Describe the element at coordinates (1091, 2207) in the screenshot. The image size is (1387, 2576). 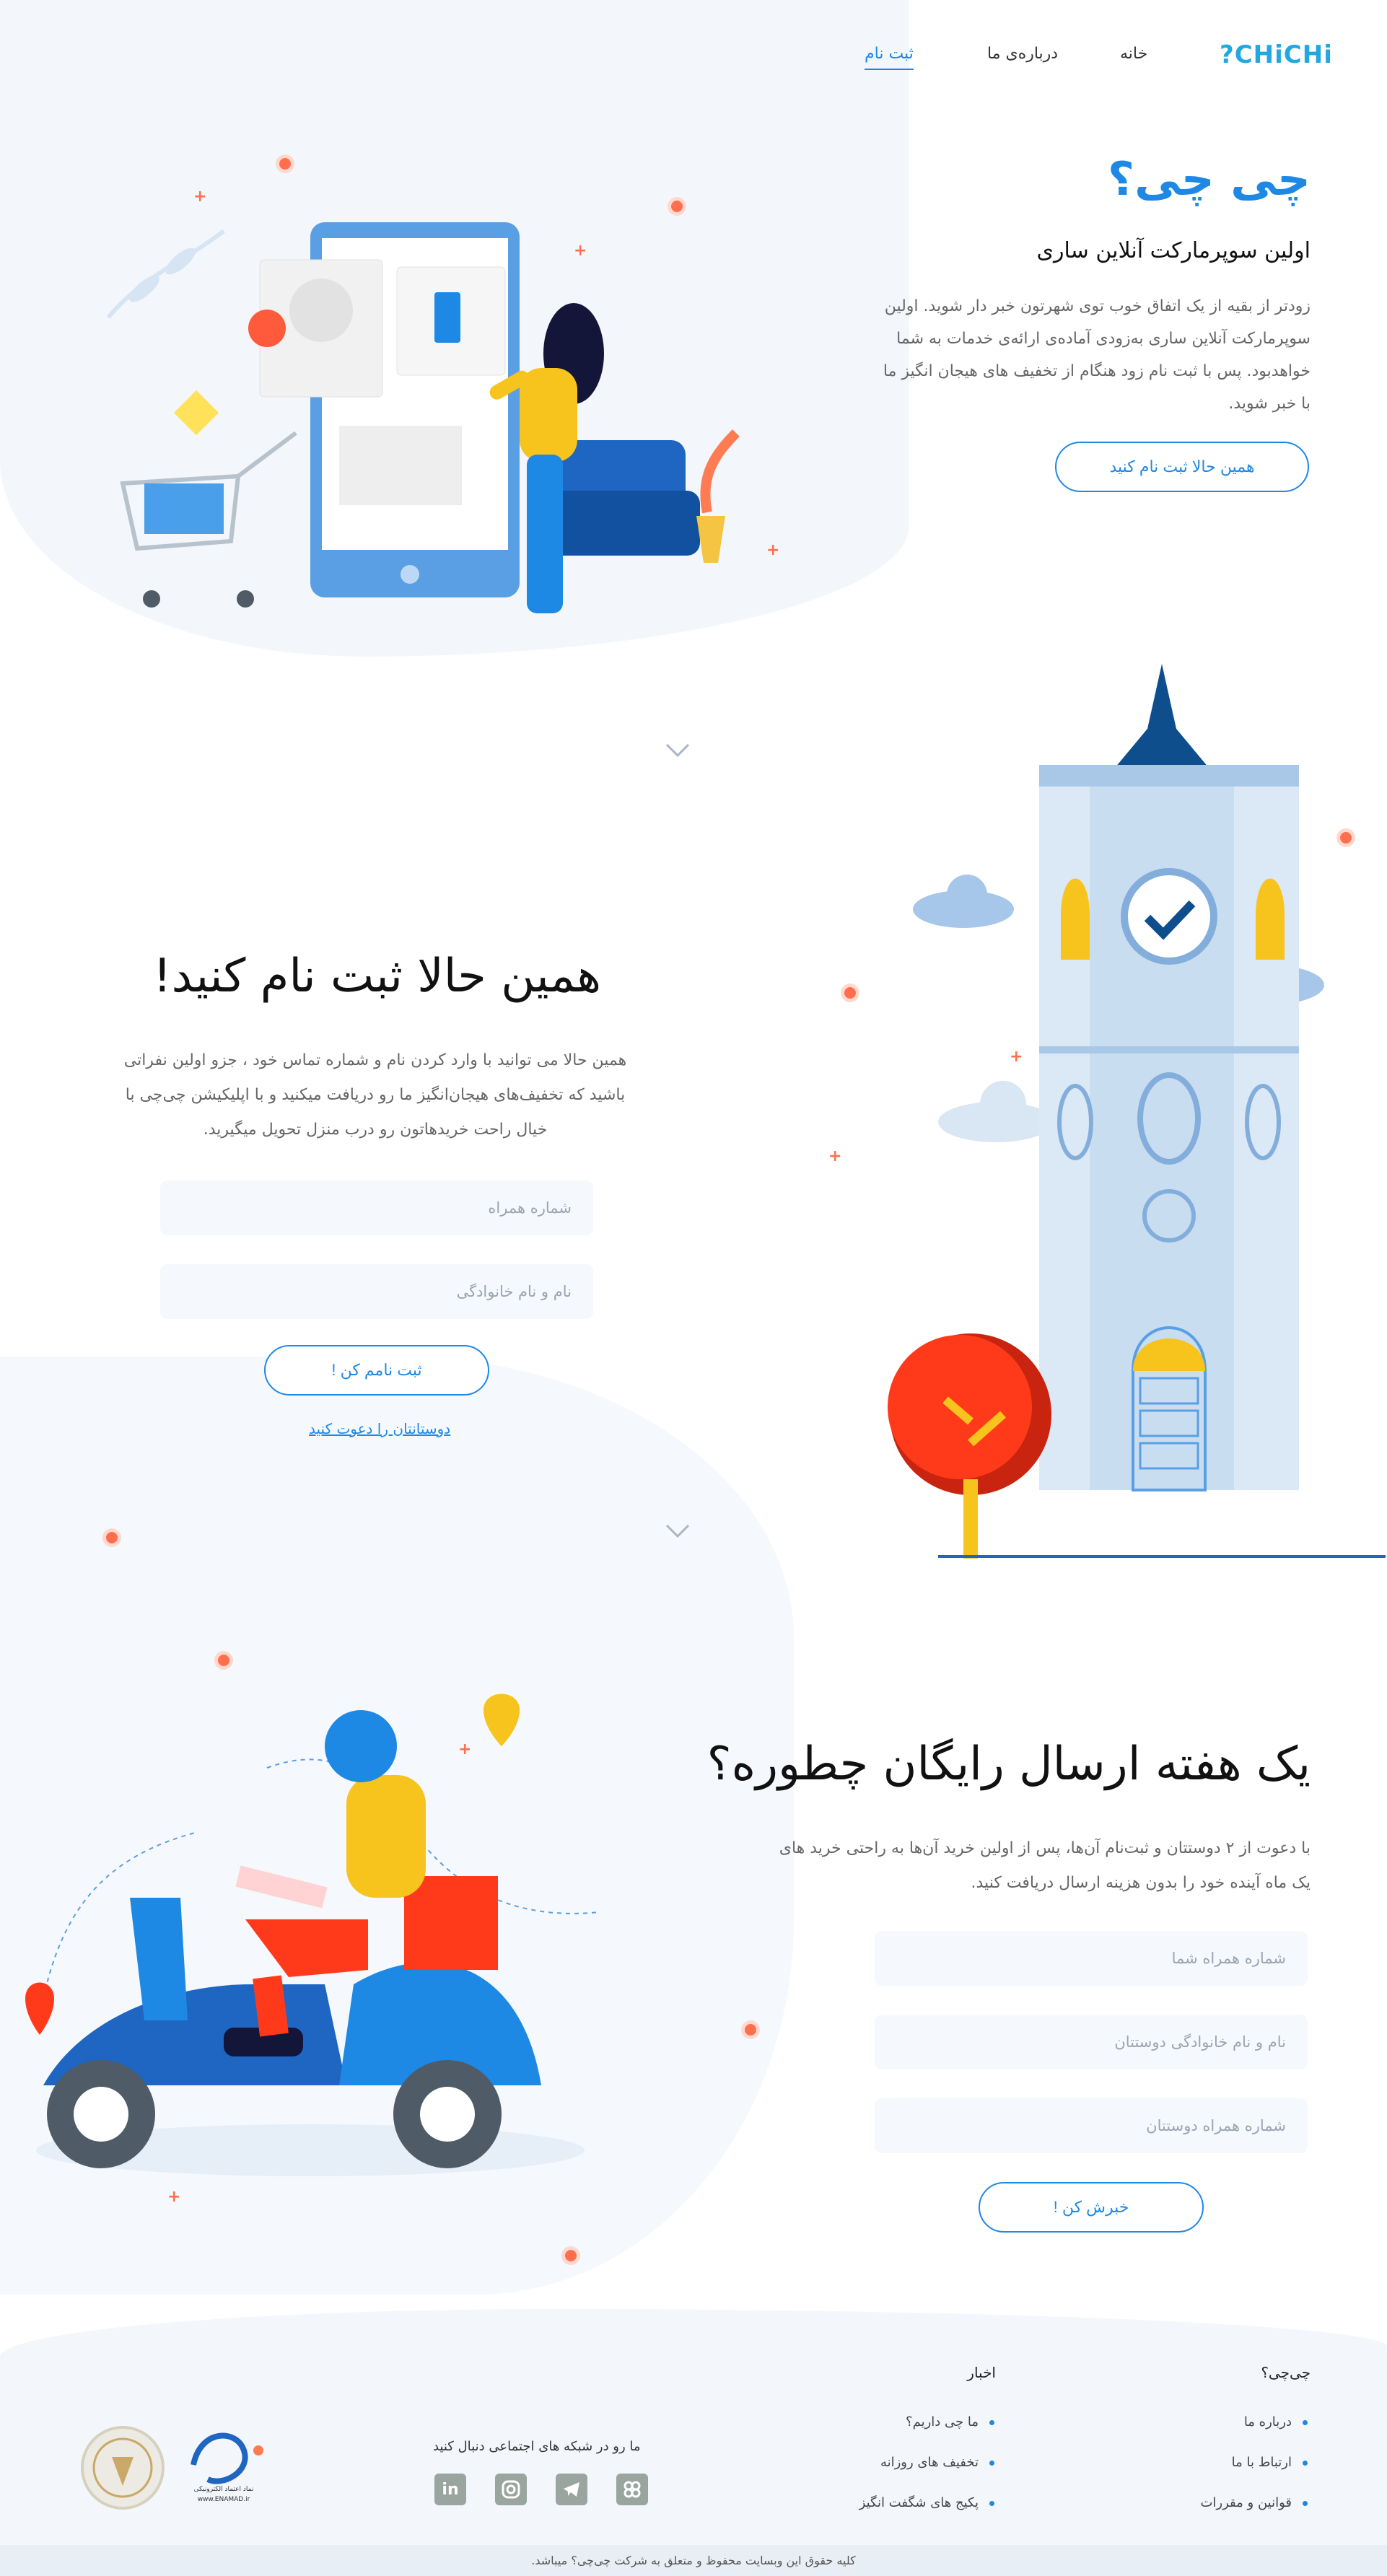
I see `referral-submit-button: خبرش کن !` at that location.